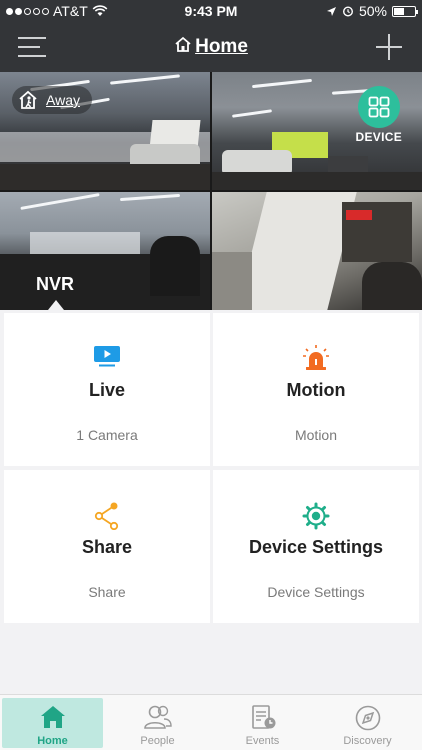 This screenshot has height=750, width=422. I want to click on live-tile: Live 1 Camera, so click(107, 389).